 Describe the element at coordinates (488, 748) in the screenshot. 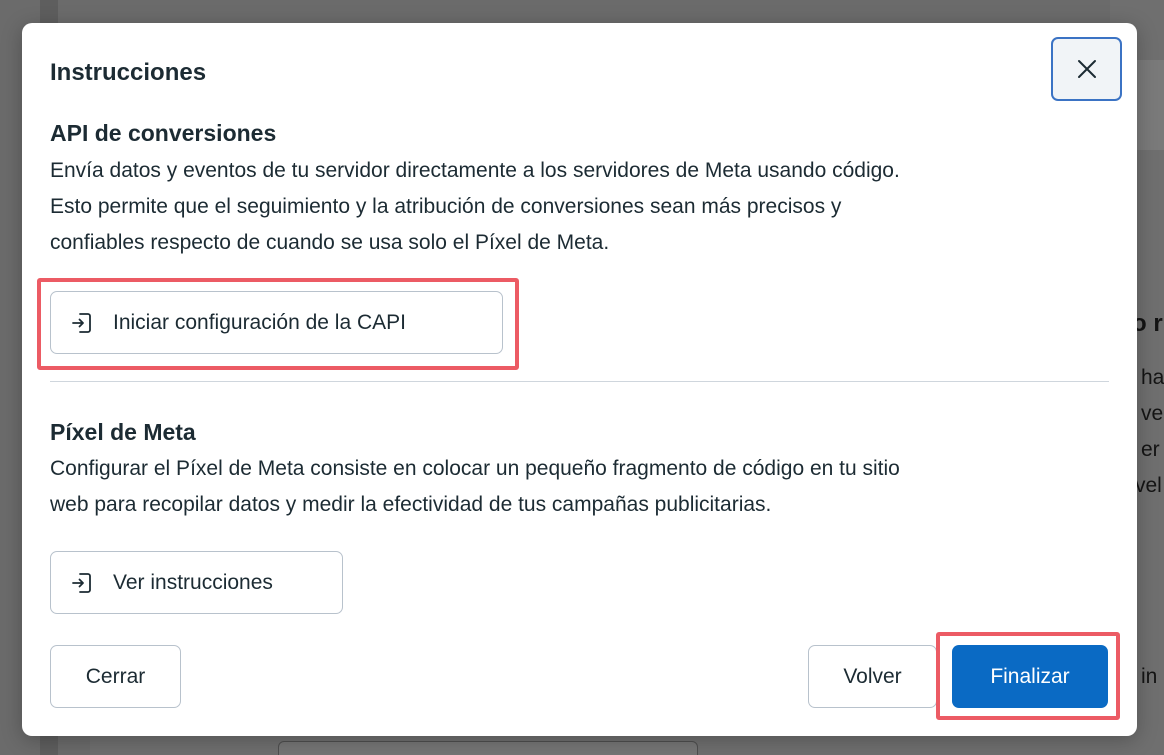

I see `background-input` at that location.